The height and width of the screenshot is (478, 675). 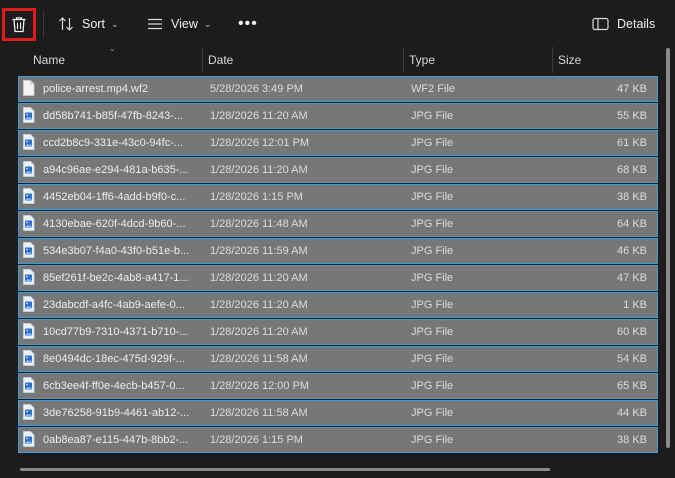 What do you see at coordinates (110, 58) in the screenshot?
I see `column-header-name: ⌄ Name` at bounding box center [110, 58].